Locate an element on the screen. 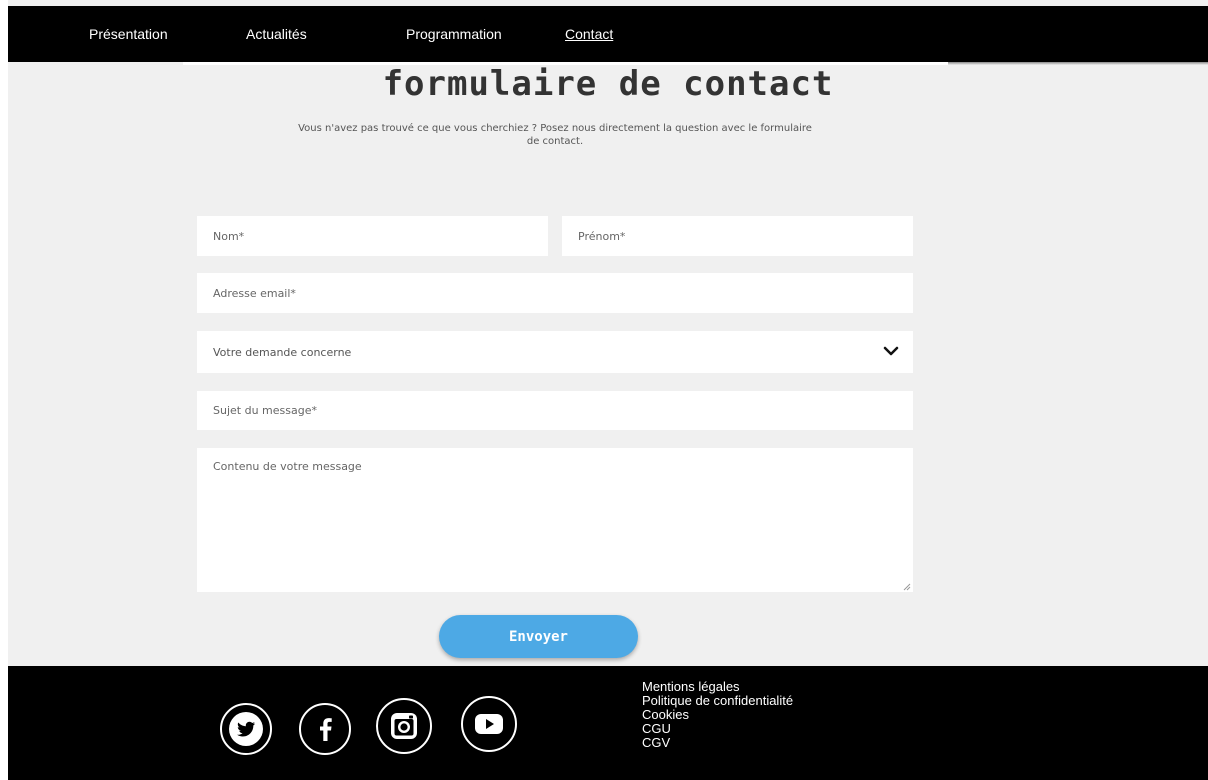 The image size is (1208, 780). footer-link-mentions-legales: Mentions légales is located at coordinates (717, 687).